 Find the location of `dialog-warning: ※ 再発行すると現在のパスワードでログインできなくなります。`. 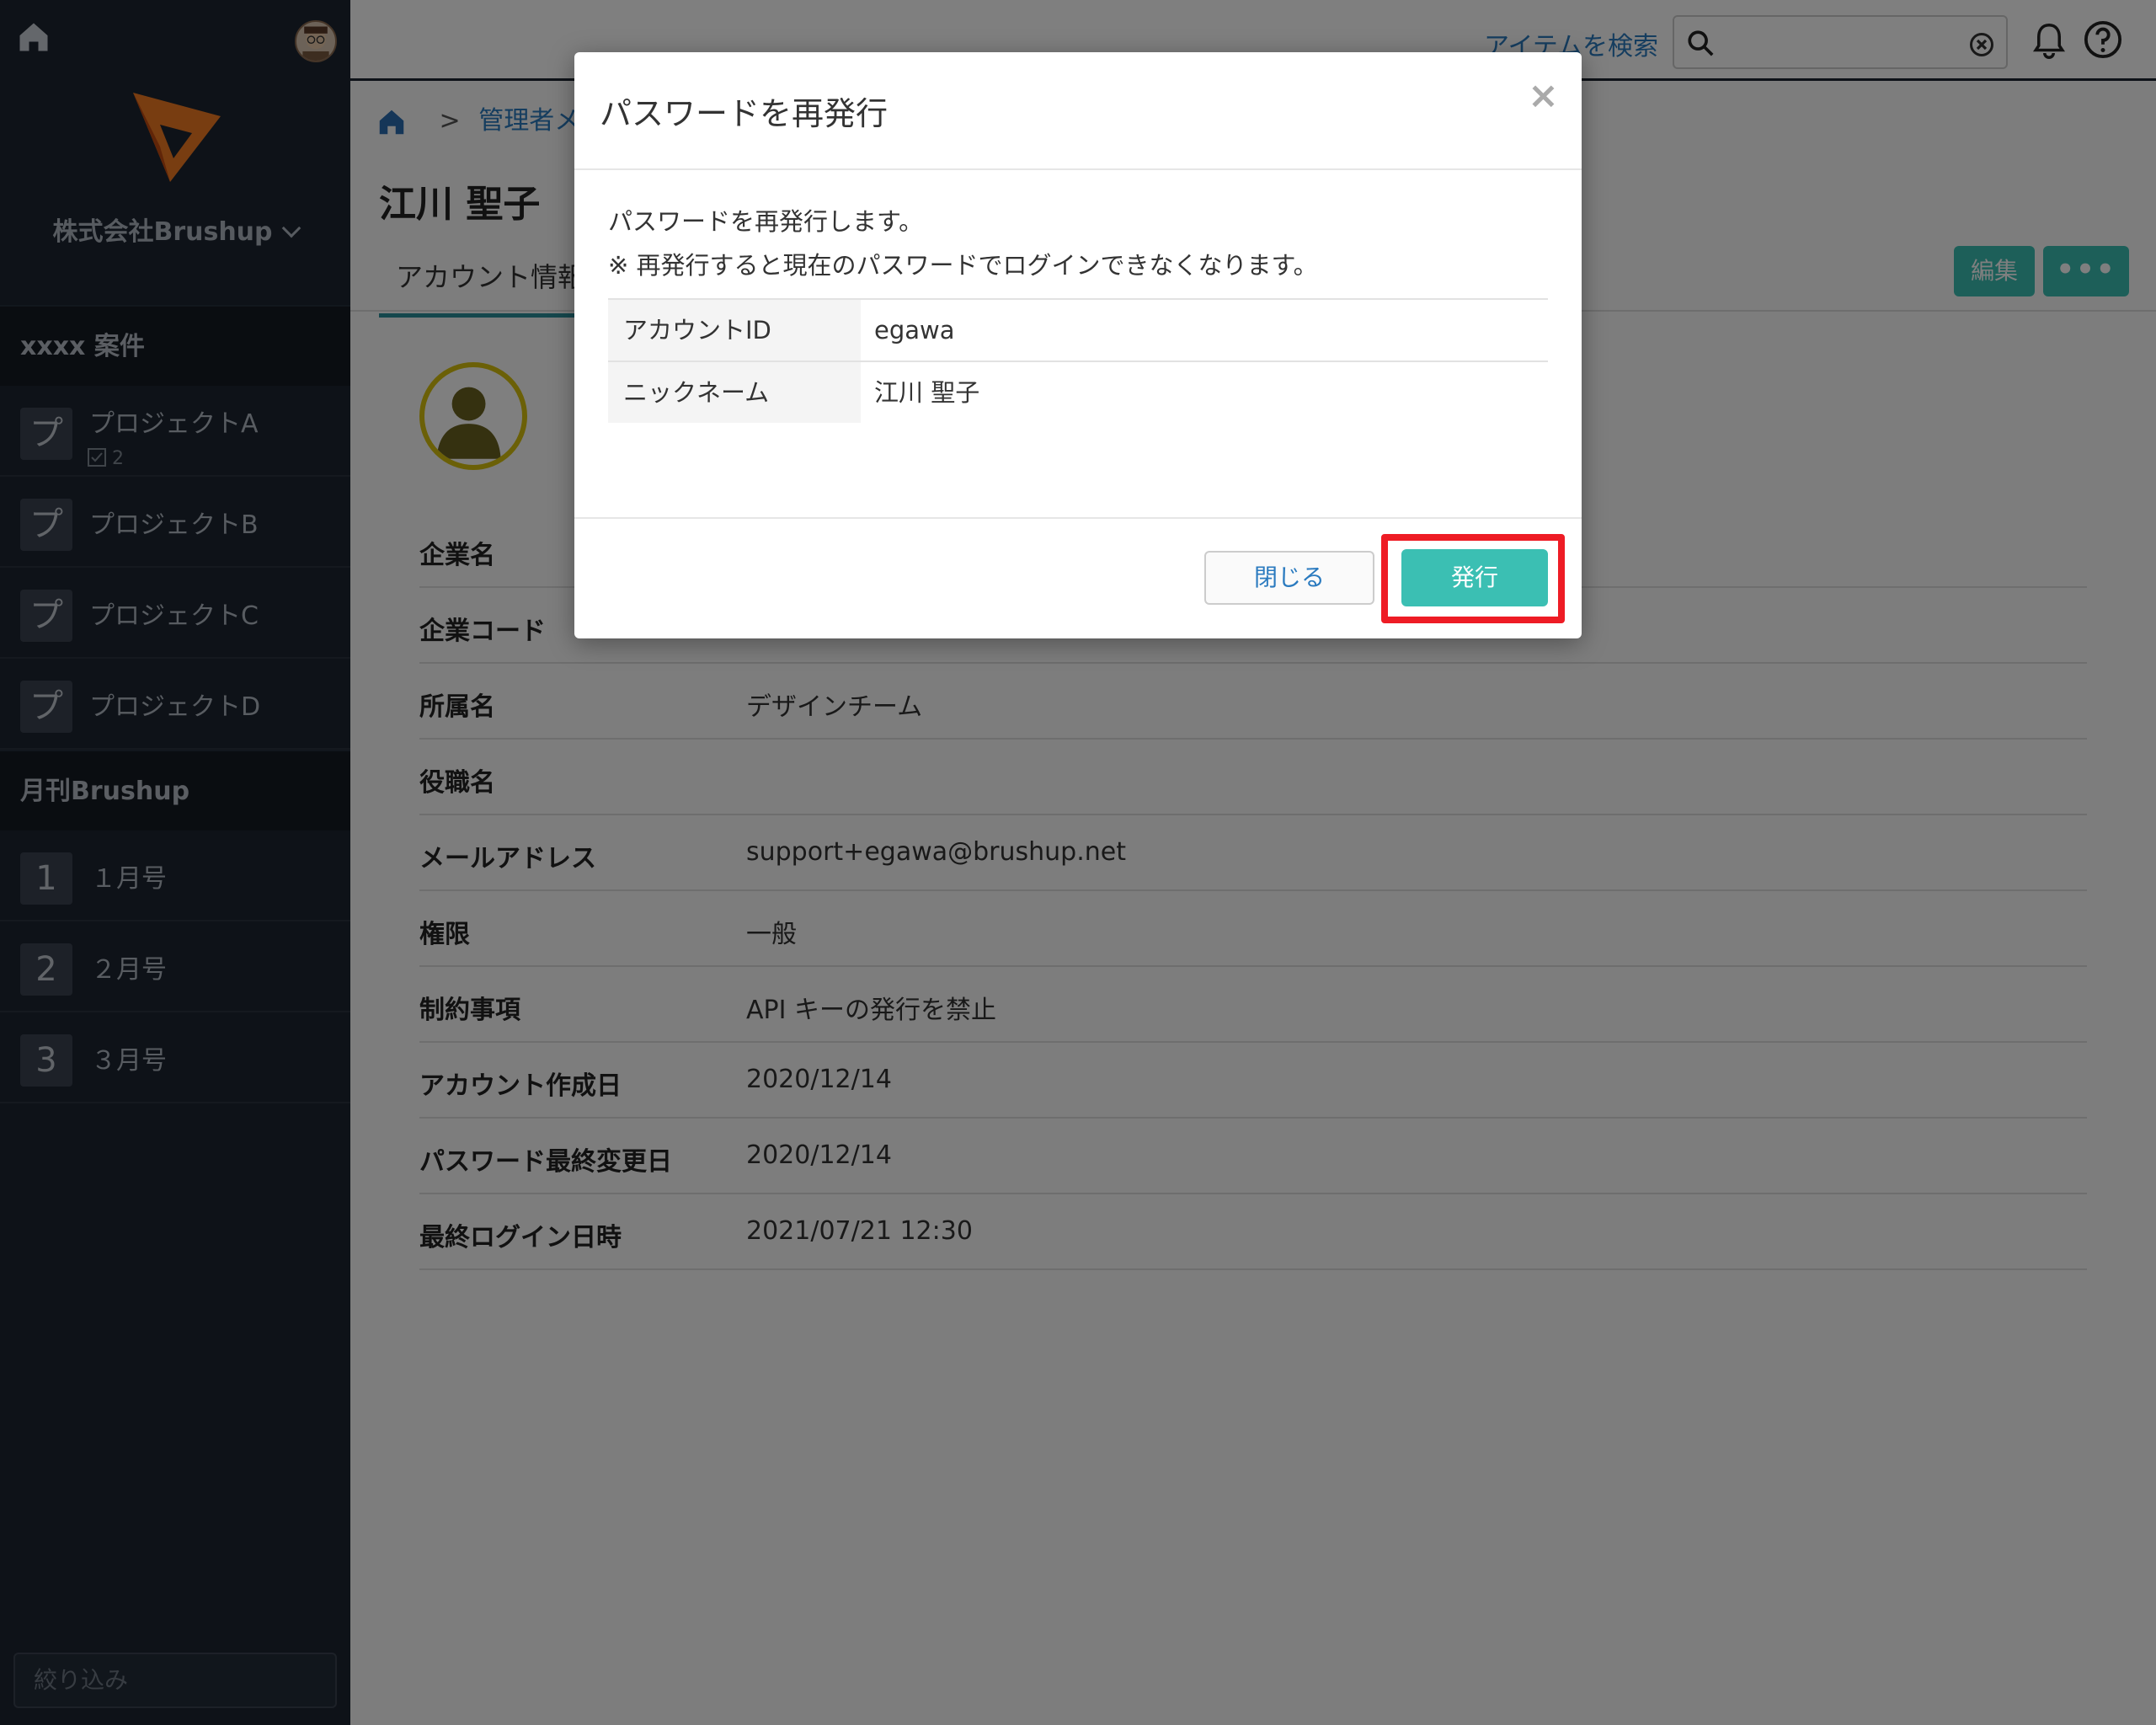

dialog-warning: ※ 再発行すると現在のパスワードでログインできなくなります。 is located at coordinates (963, 265).